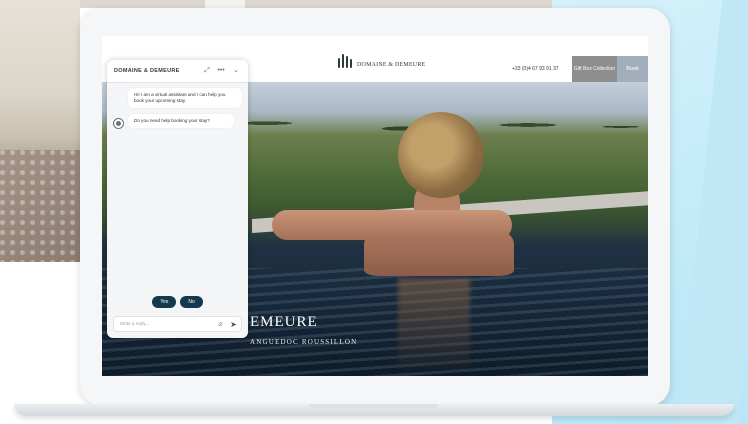 This screenshot has width=748, height=424. Describe the element at coordinates (40, 131) in the screenshot. I see `background-room-photo` at that location.